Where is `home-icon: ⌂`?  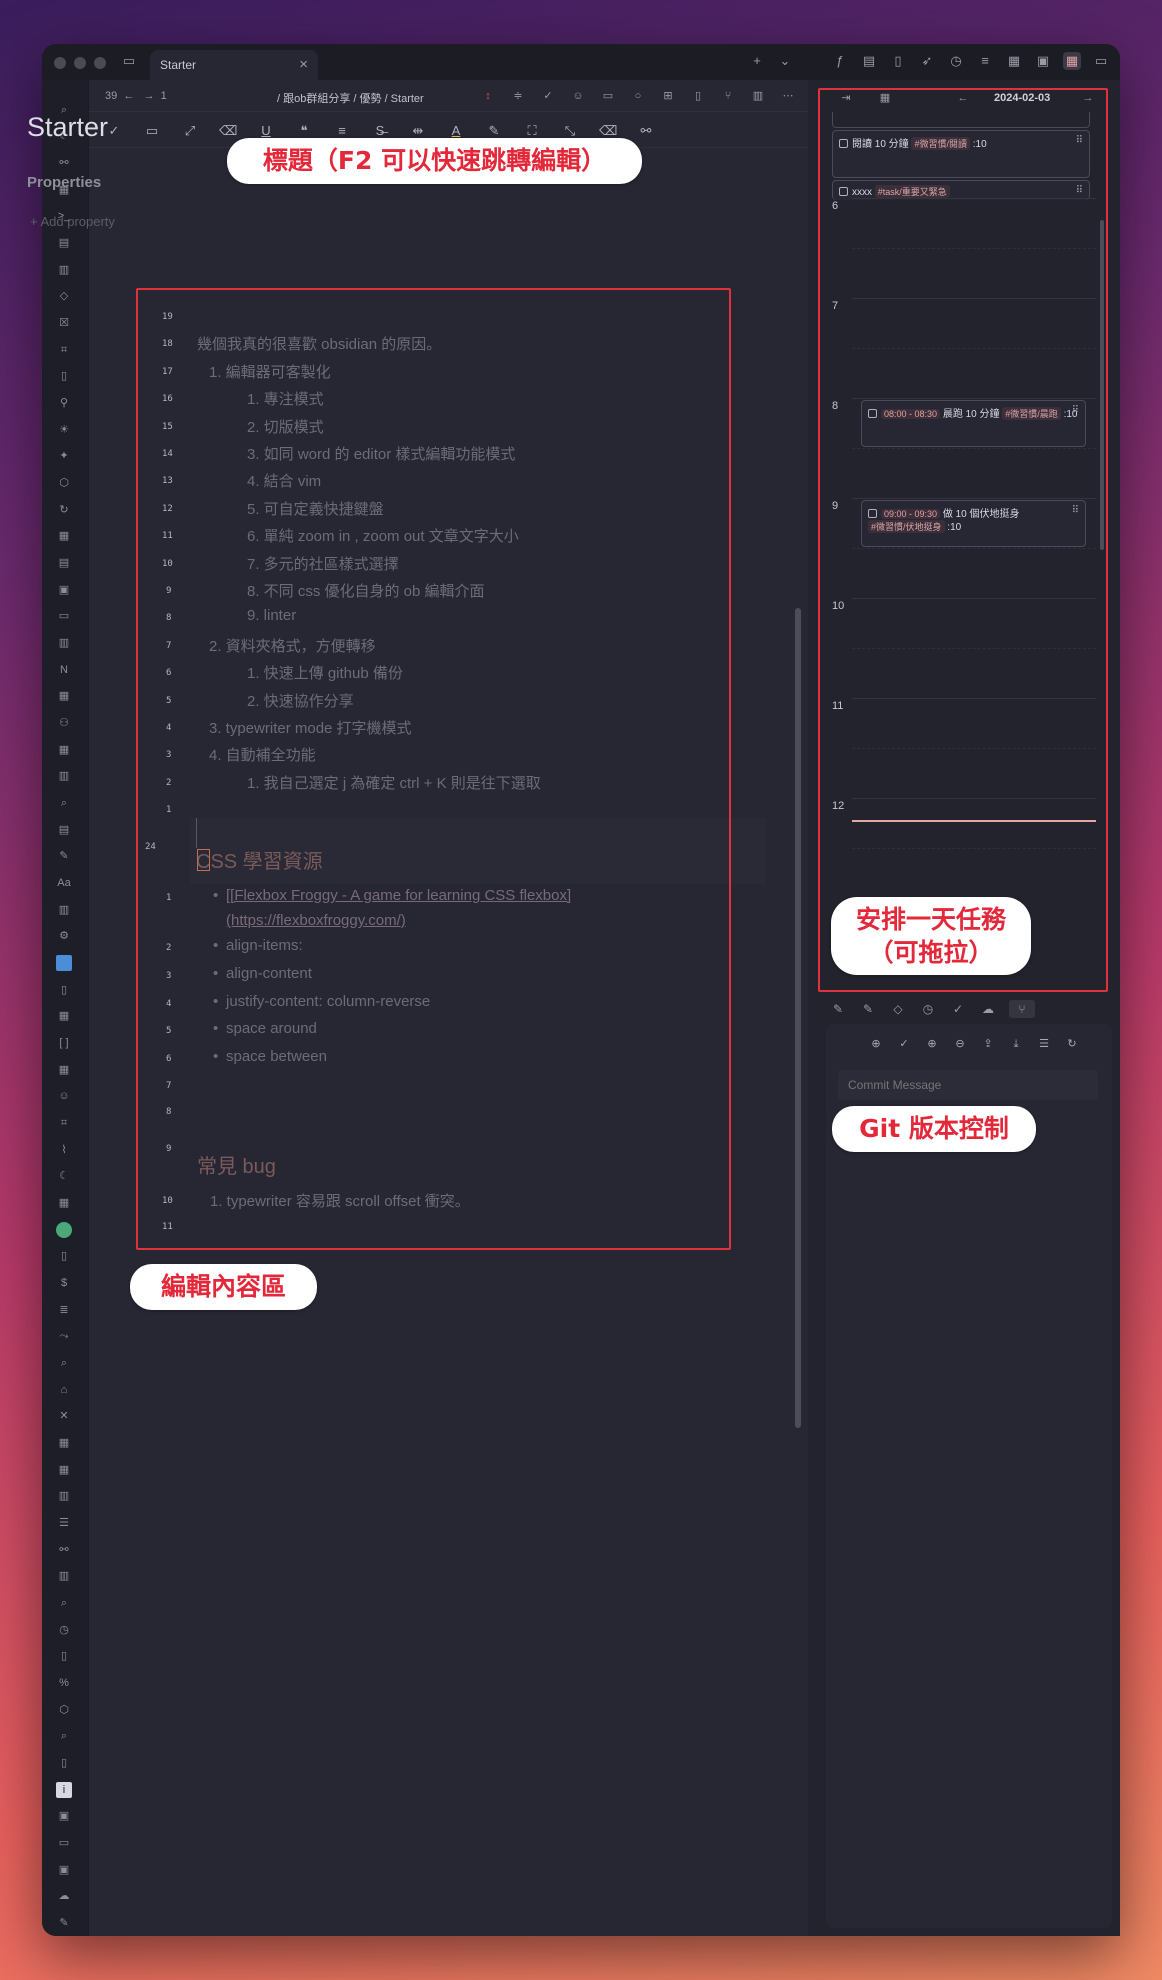
home-icon: ⌂ is located at coordinates (64, 1390).